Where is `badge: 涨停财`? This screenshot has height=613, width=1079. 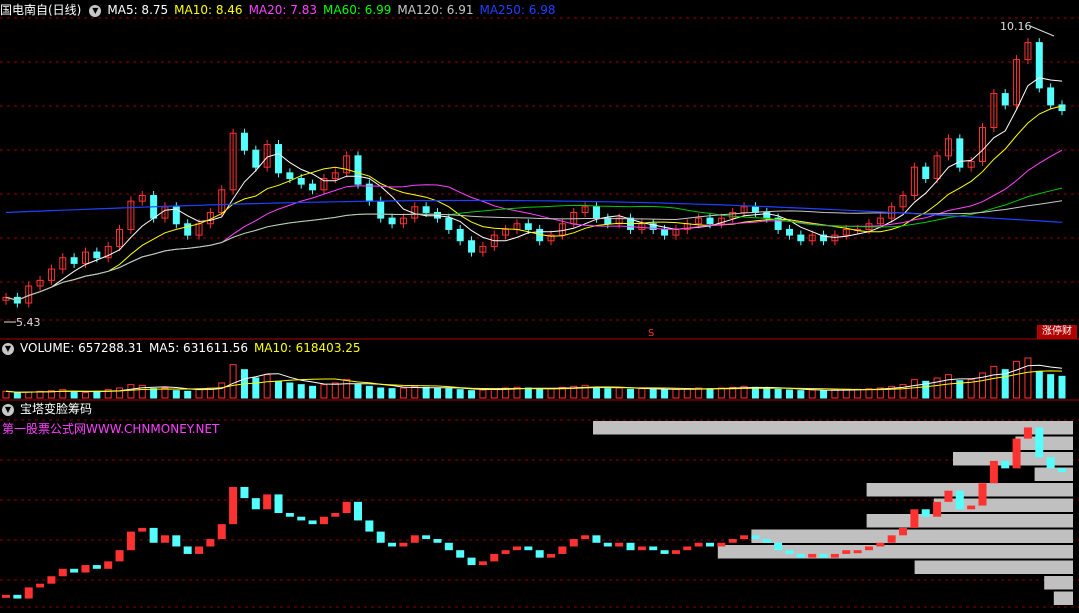 badge: 涨停财 is located at coordinates (1057, 332).